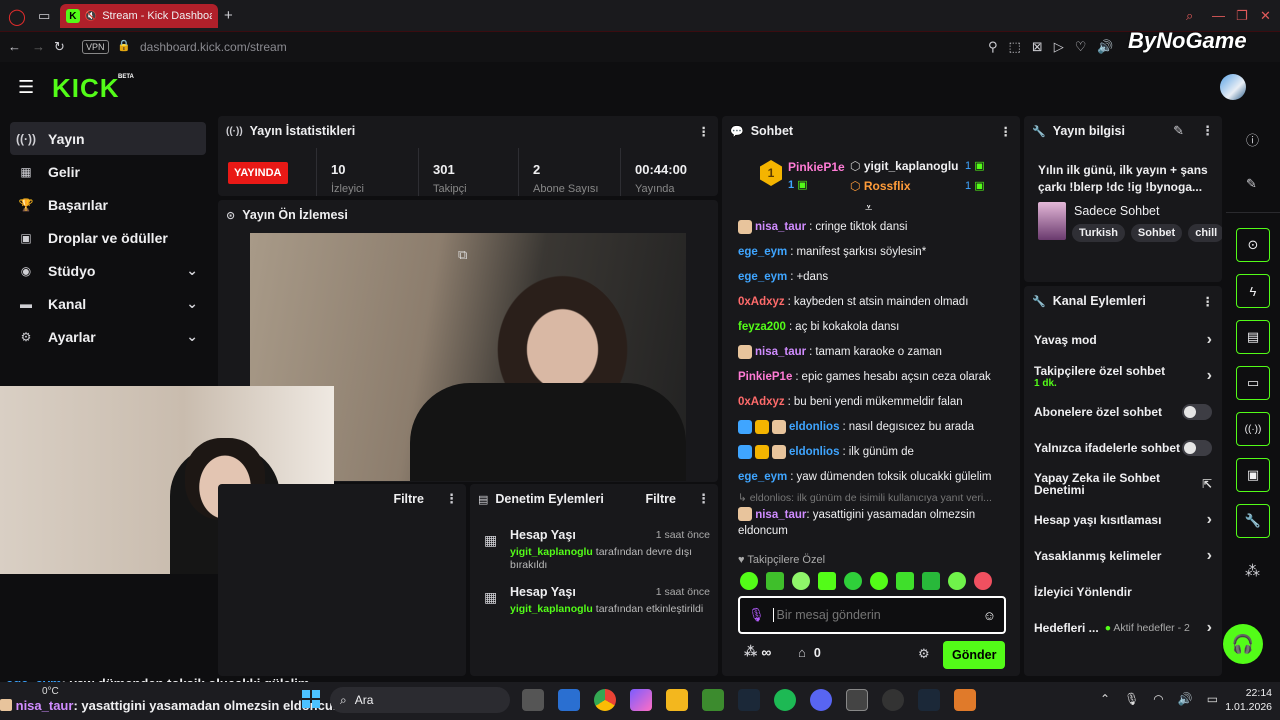 This screenshot has height=720, width=1280. Describe the element at coordinates (1253, 337) in the screenshot. I see `rail-document-button: ▤` at that location.